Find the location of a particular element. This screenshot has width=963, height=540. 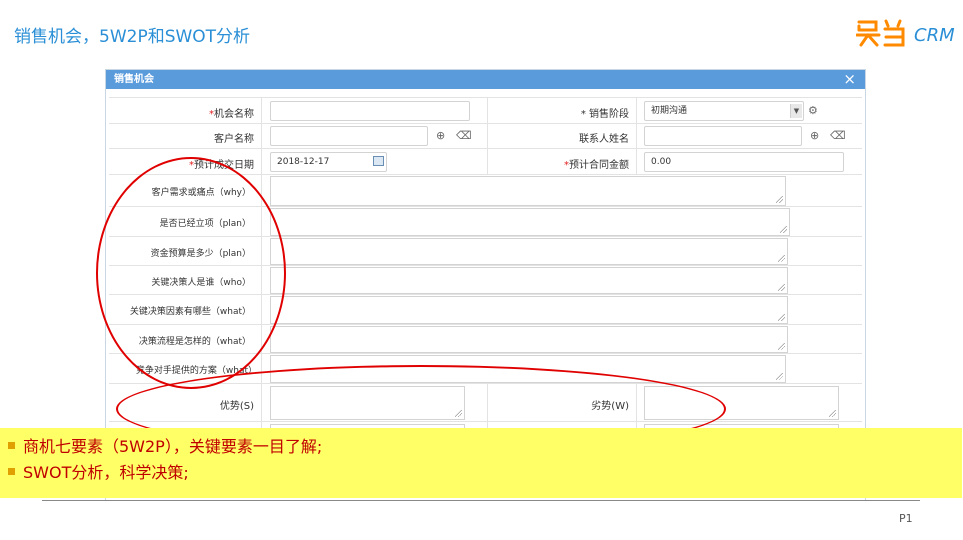

factors-what-textarea is located at coordinates (529, 310).